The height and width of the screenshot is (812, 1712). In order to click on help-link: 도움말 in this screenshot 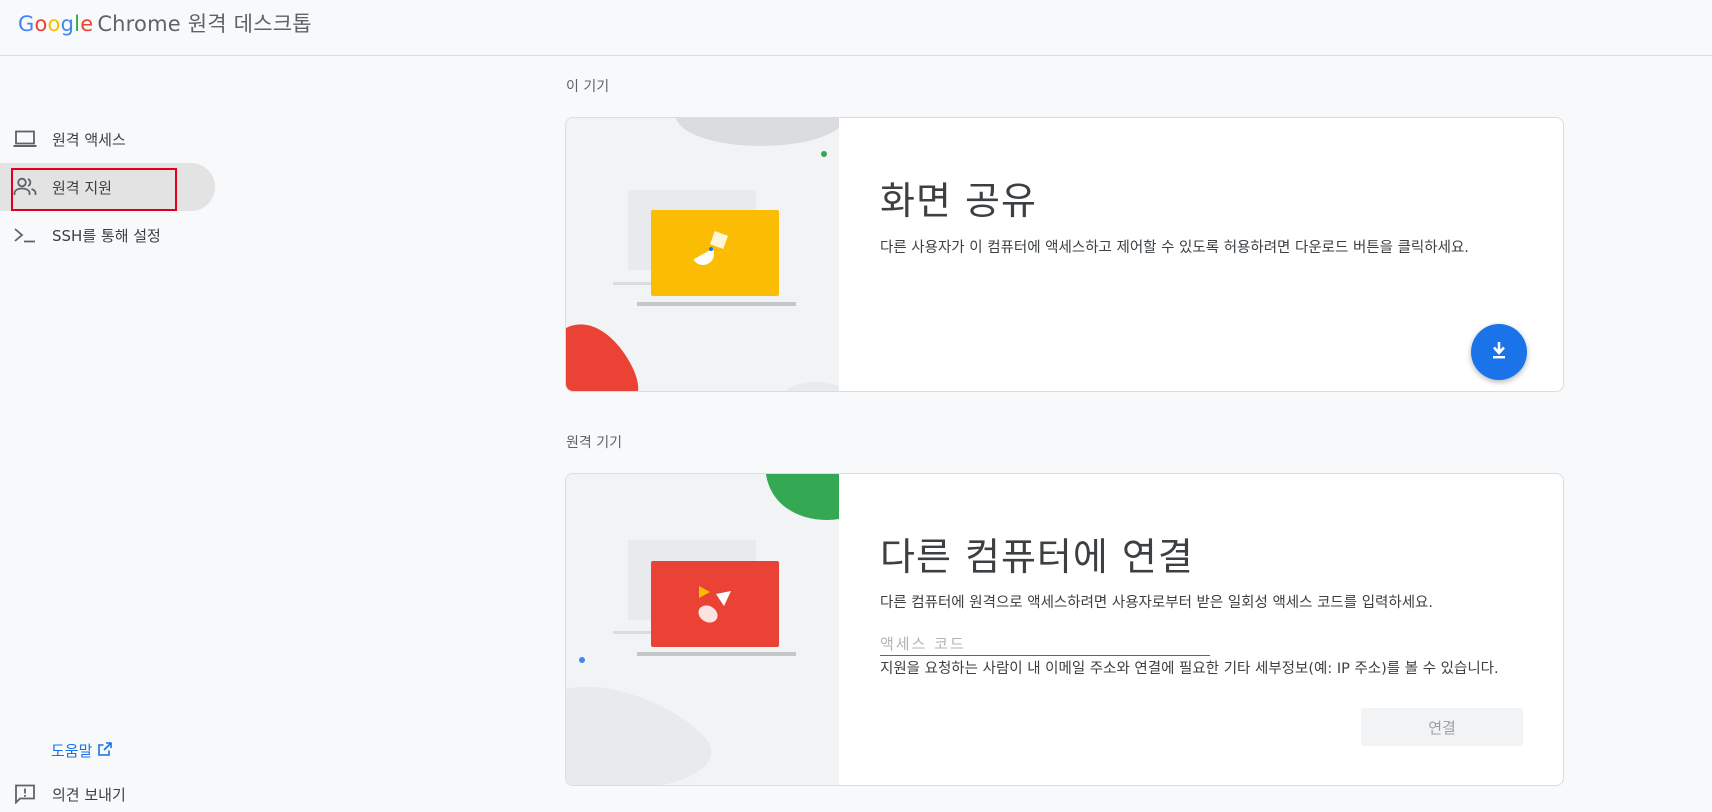, I will do `click(82, 750)`.